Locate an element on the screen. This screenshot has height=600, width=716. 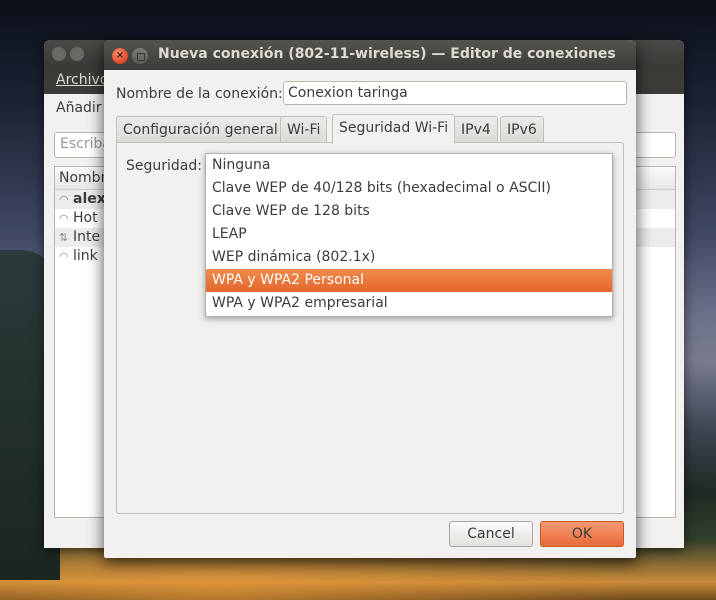
ok-button: OK is located at coordinates (582, 534).